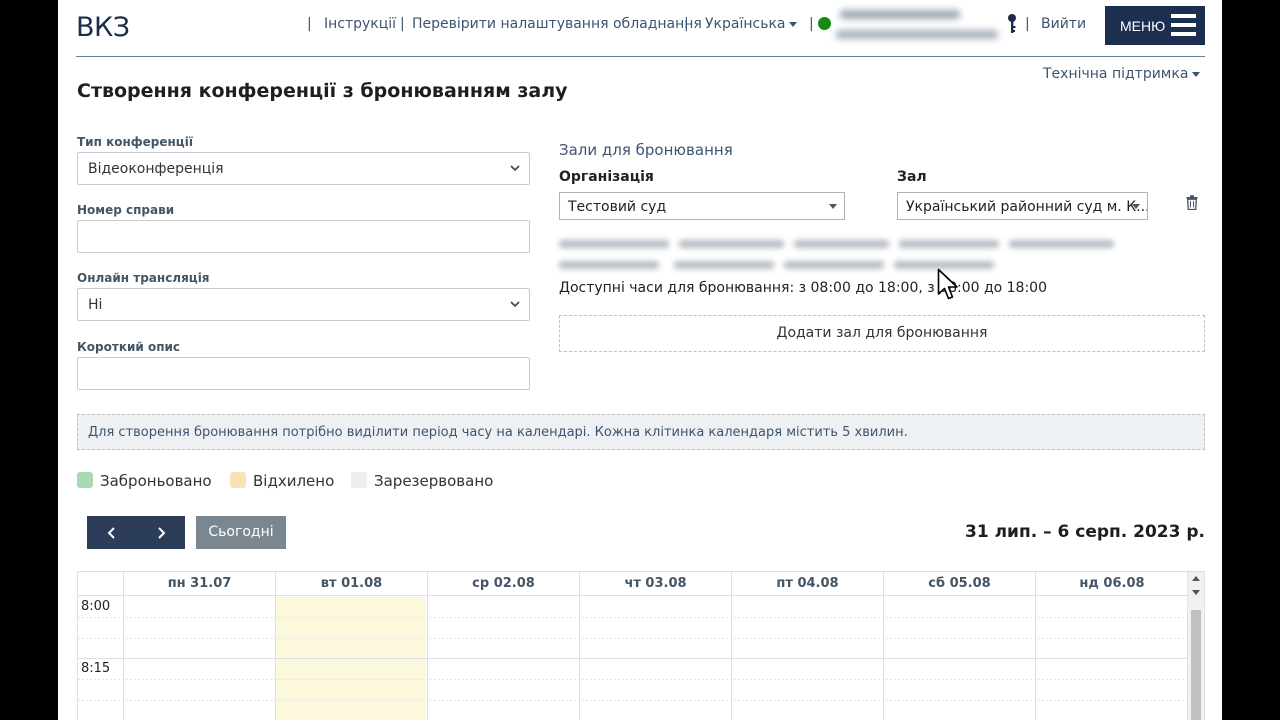  Describe the element at coordinates (156, 481) in the screenshot. I see `legend-label: Заброньовано` at that location.